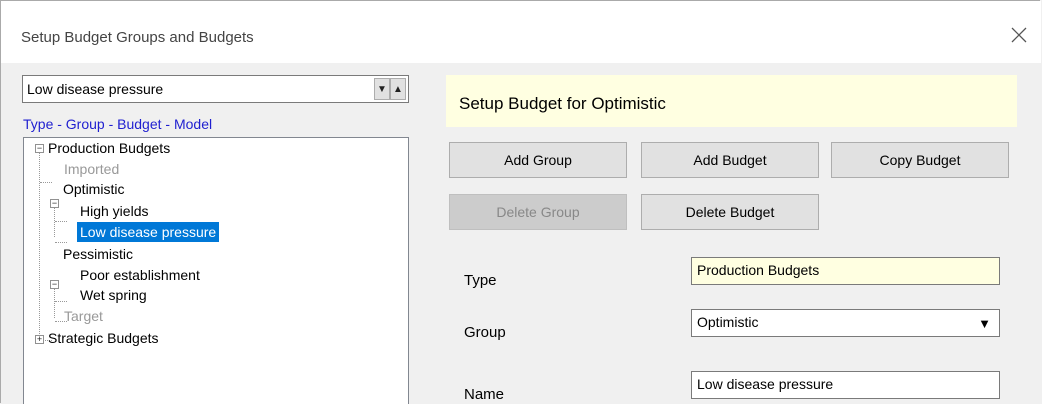 Image resolution: width=1042 pixels, height=404 pixels. What do you see at coordinates (484, 394) in the screenshot?
I see `name-label: Name` at bounding box center [484, 394].